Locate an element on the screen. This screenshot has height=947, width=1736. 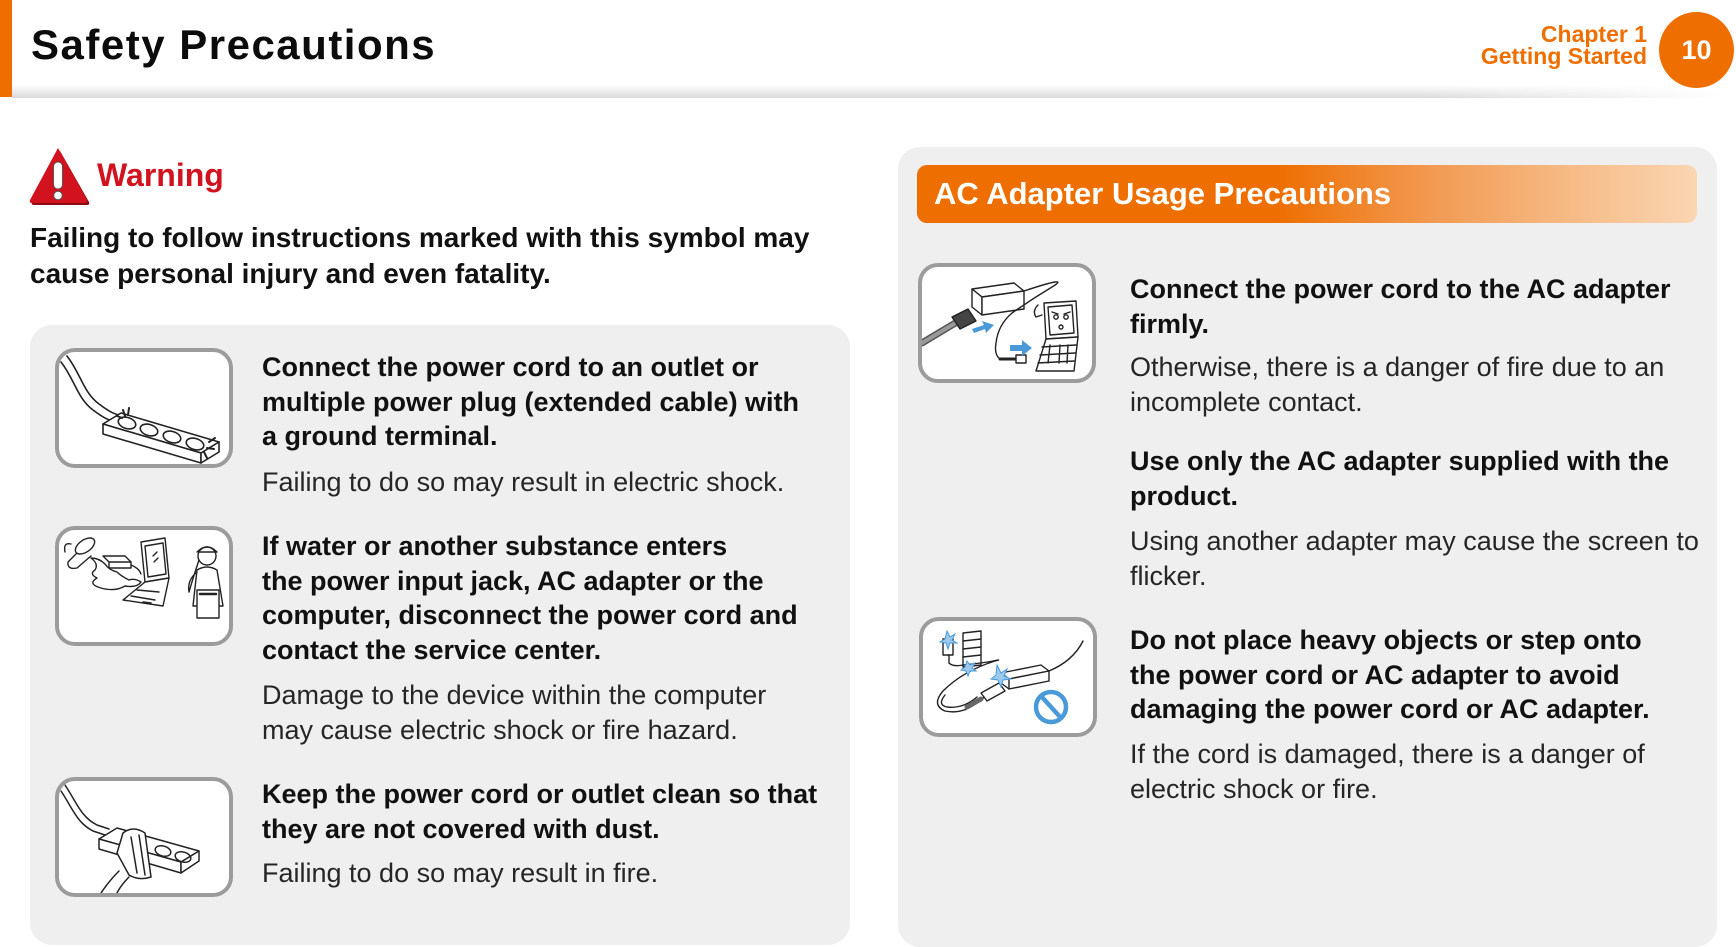
heading-line: firmly. is located at coordinates (1170, 323).